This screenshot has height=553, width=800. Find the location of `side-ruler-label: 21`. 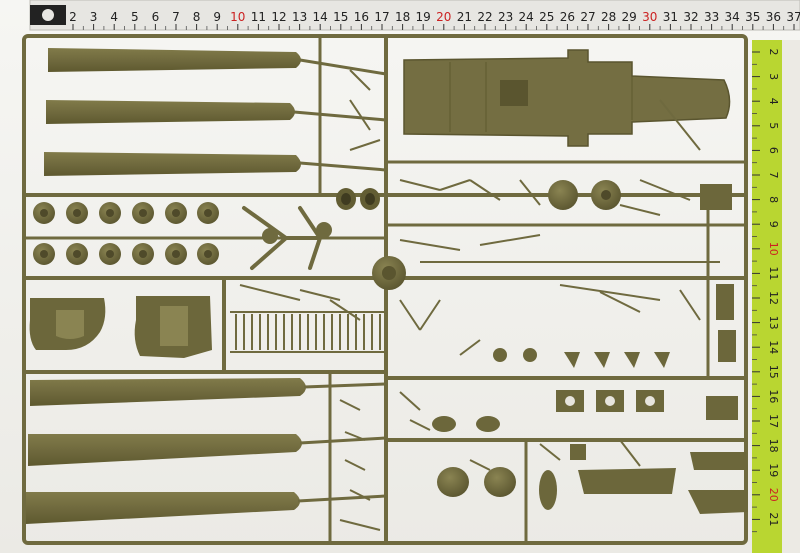

side-ruler-label: 21 is located at coordinates (773, 519).